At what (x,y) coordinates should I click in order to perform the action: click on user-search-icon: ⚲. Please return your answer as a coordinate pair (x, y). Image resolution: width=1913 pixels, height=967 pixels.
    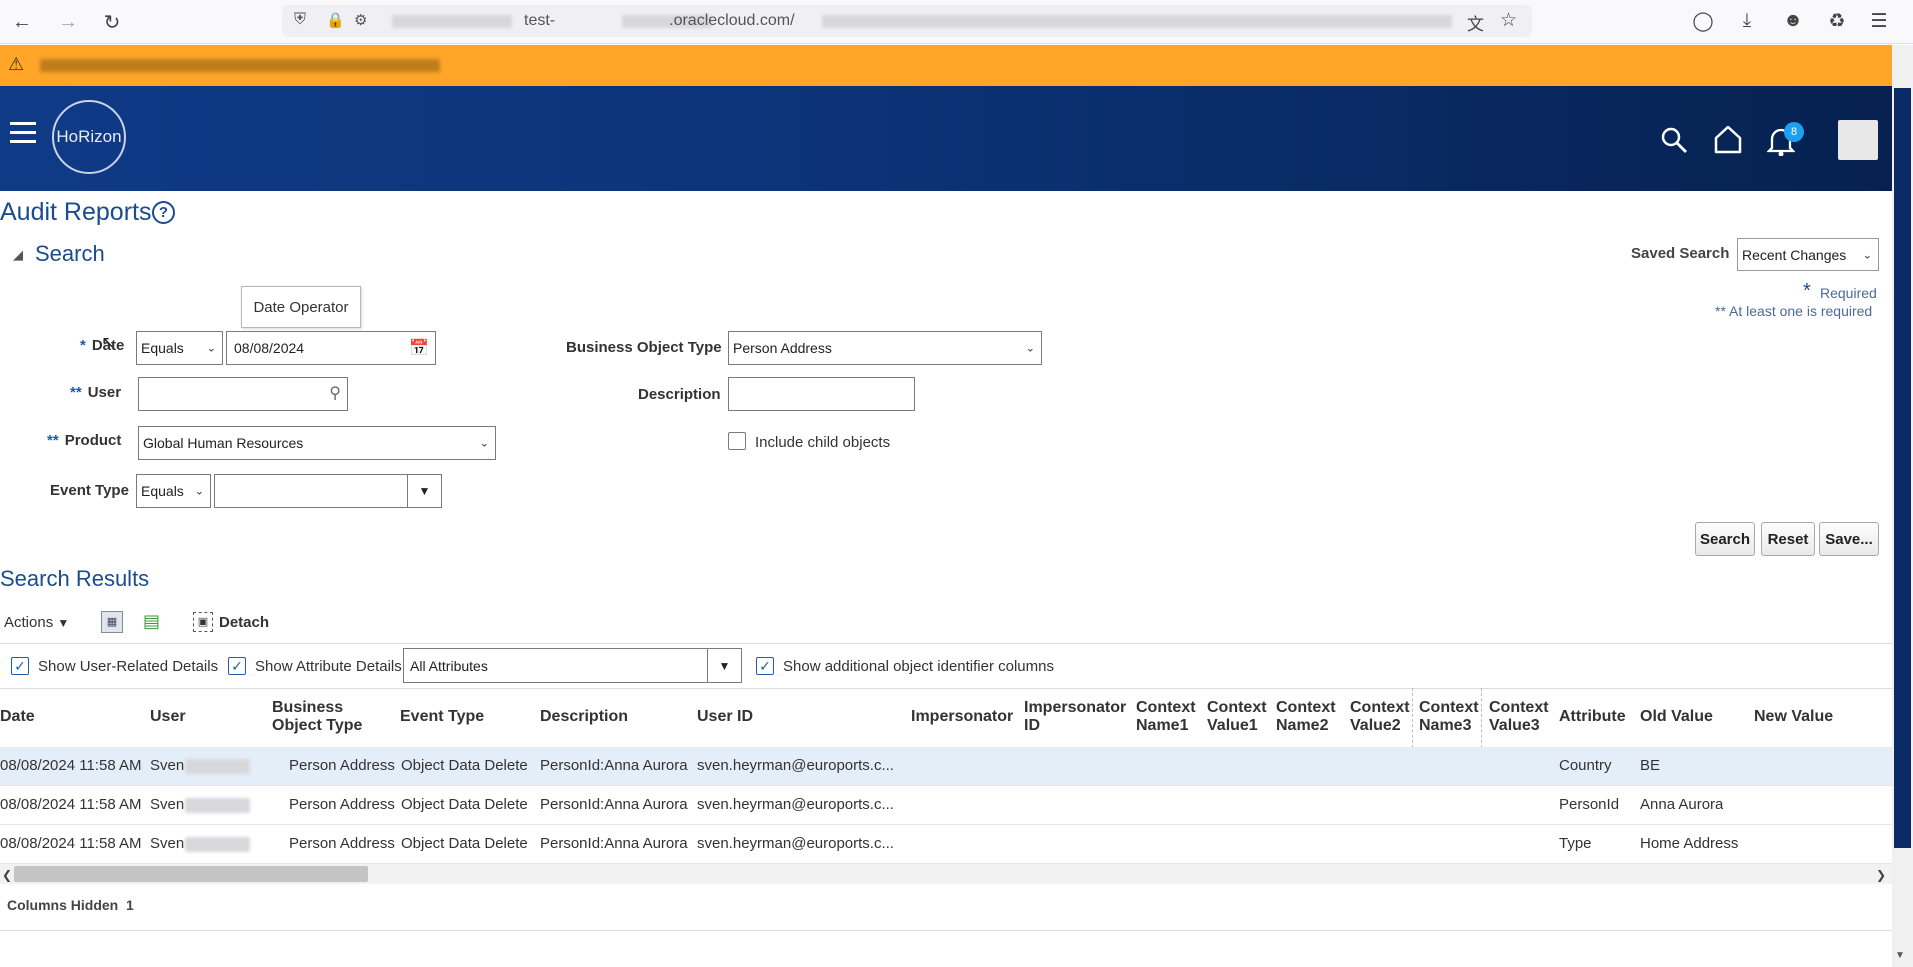
    Looking at the image, I should click on (335, 393).